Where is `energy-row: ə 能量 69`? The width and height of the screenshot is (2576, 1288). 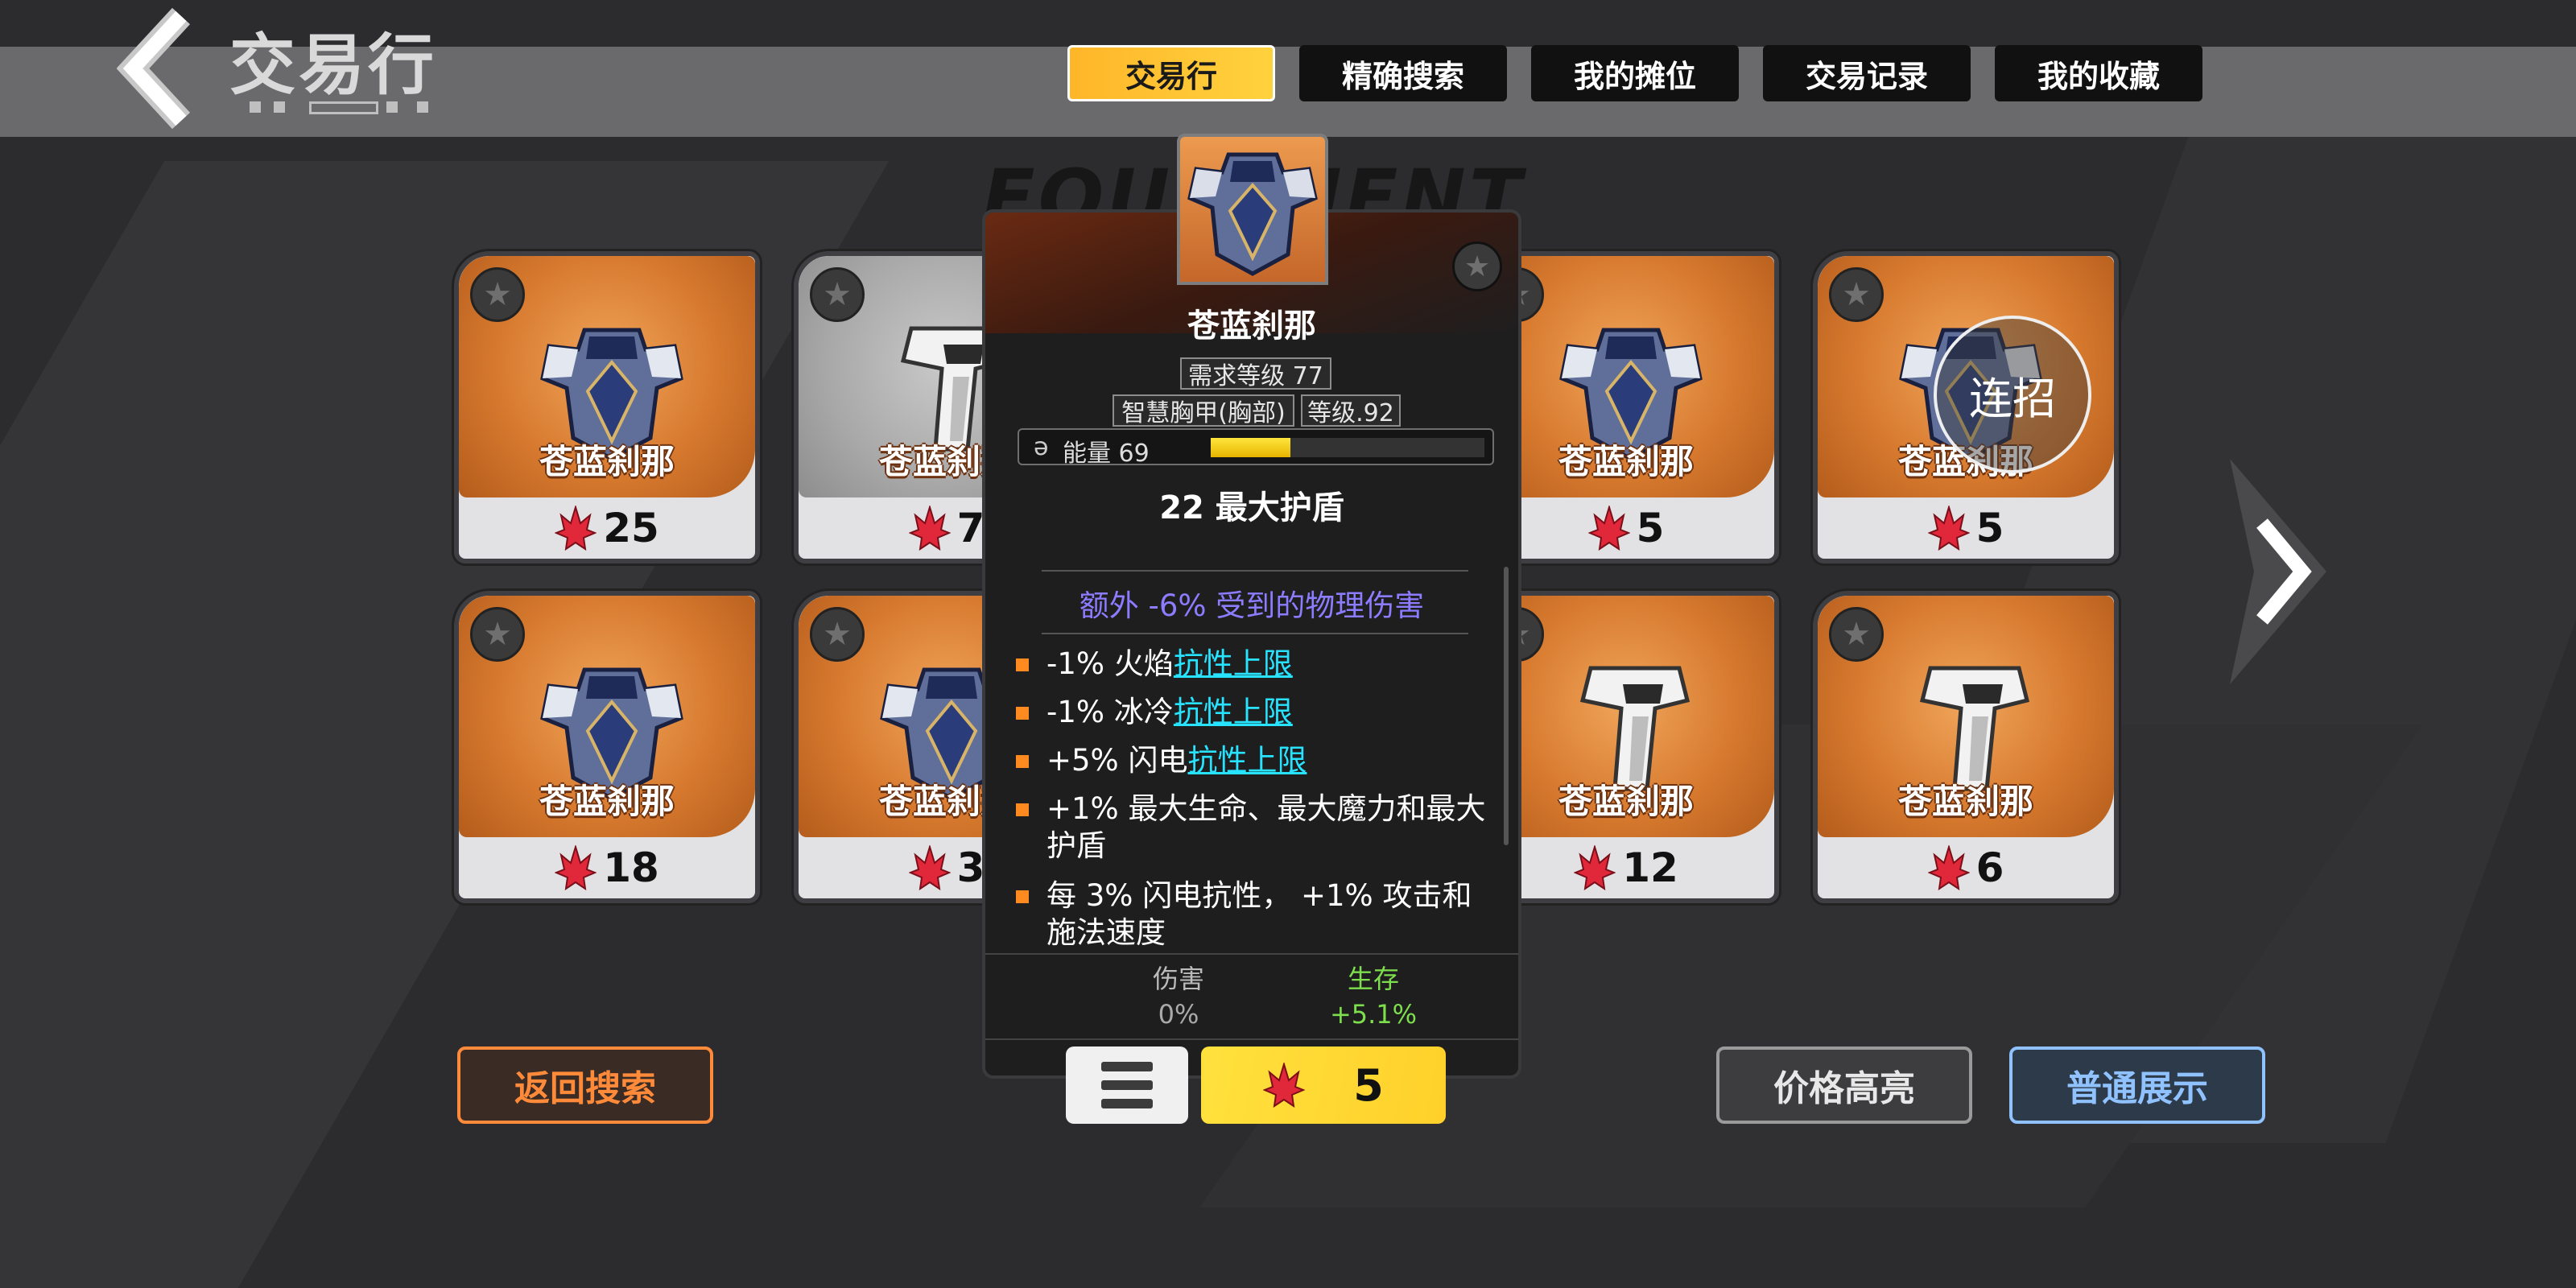
energy-row: ə 能量 69 is located at coordinates (1256, 448).